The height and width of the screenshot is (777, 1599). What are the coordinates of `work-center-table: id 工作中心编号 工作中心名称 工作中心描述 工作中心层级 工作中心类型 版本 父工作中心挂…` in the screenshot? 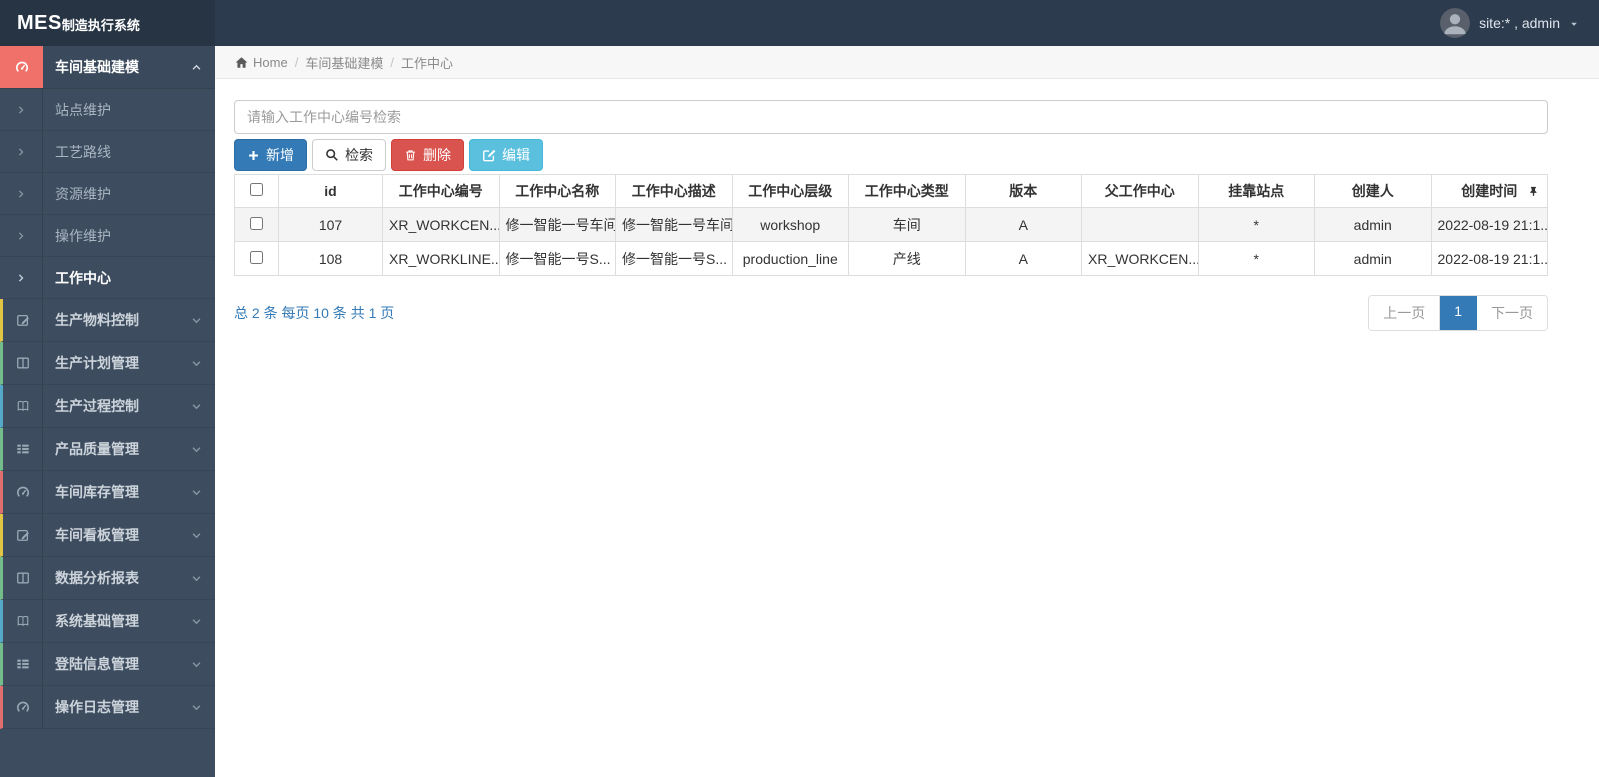 It's located at (891, 225).